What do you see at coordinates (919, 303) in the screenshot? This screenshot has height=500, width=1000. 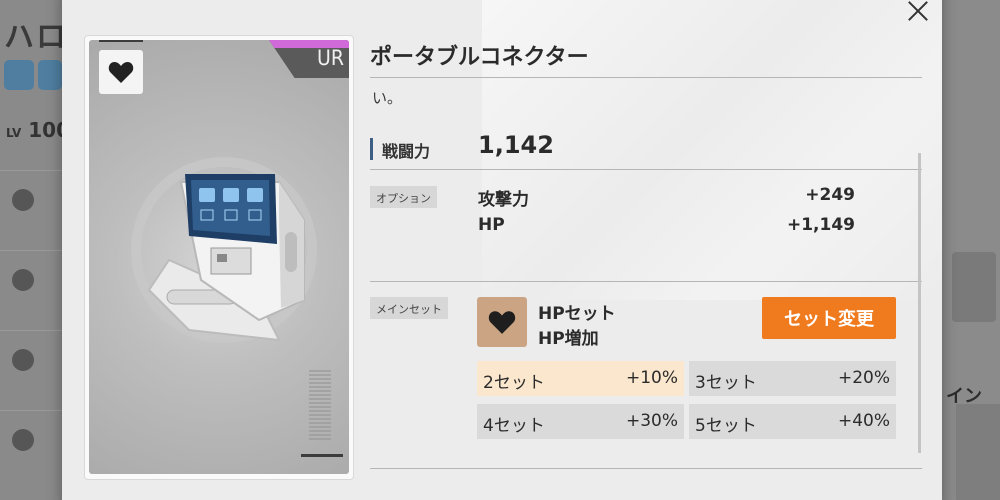 I see `scrollbar` at bounding box center [919, 303].